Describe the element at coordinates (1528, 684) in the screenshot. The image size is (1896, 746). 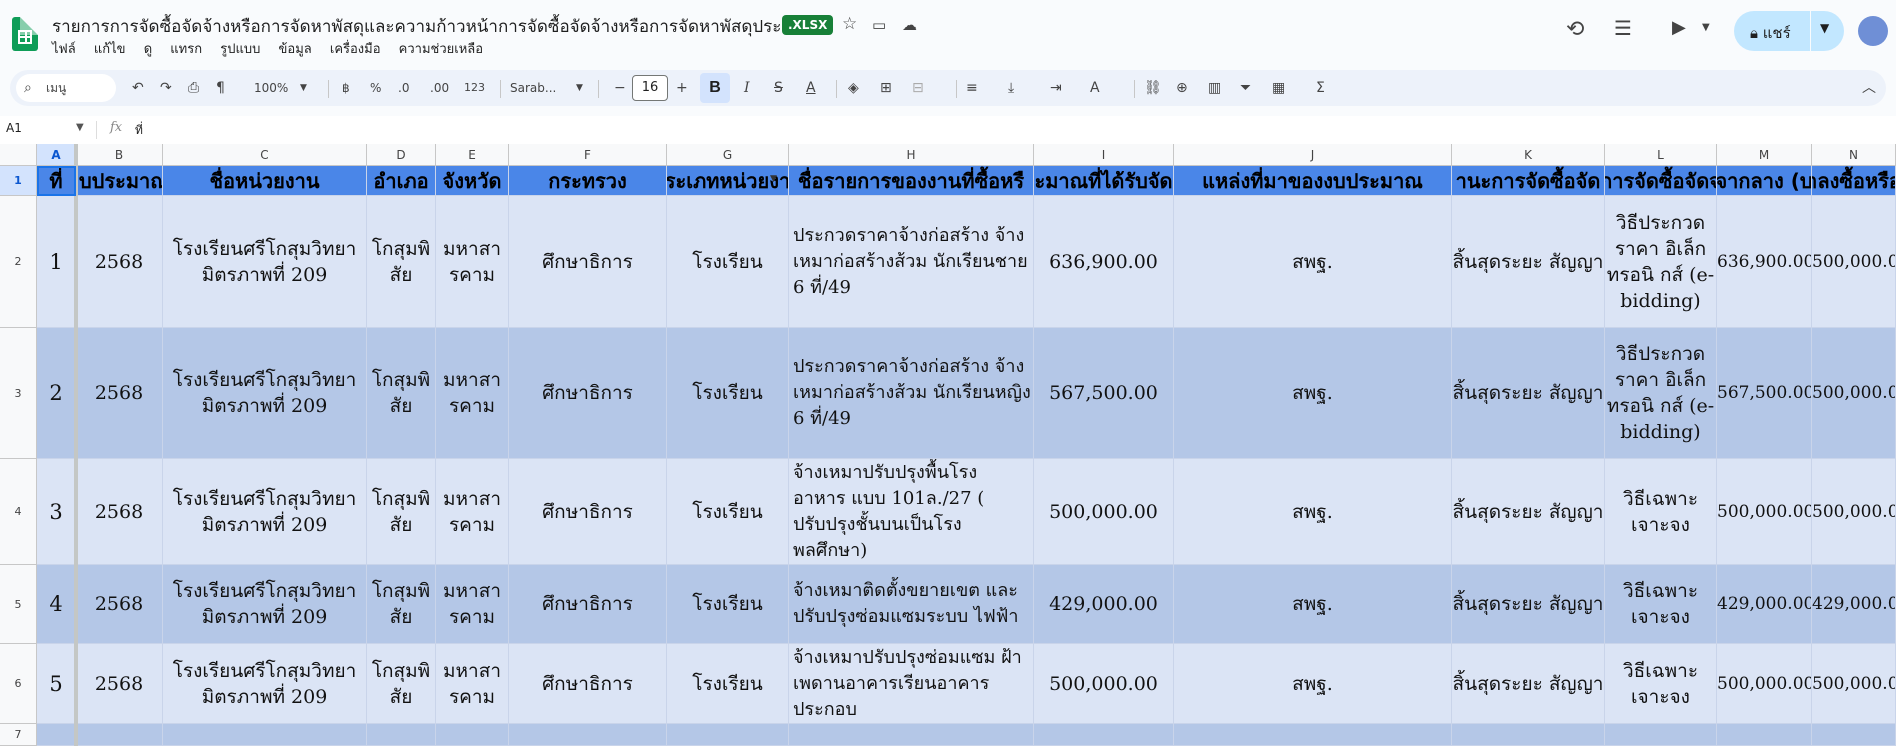
I see `cell-k6: สิ้นสุดระยะ สัญญา` at that location.